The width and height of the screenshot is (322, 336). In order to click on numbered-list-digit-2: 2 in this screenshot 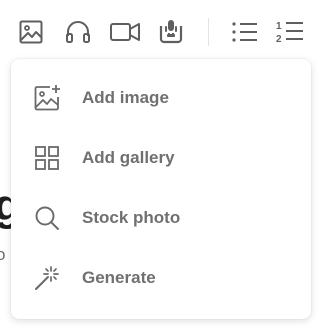, I will do `click(279, 39)`.